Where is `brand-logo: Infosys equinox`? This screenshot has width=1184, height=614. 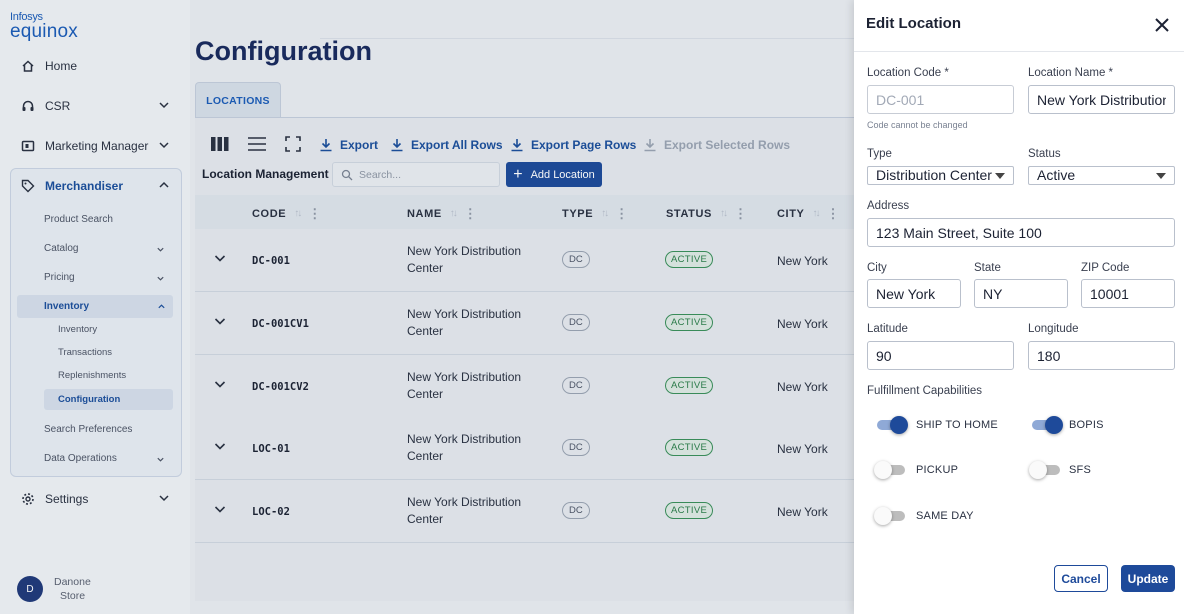 brand-logo: Infosys equinox is located at coordinates (44, 27).